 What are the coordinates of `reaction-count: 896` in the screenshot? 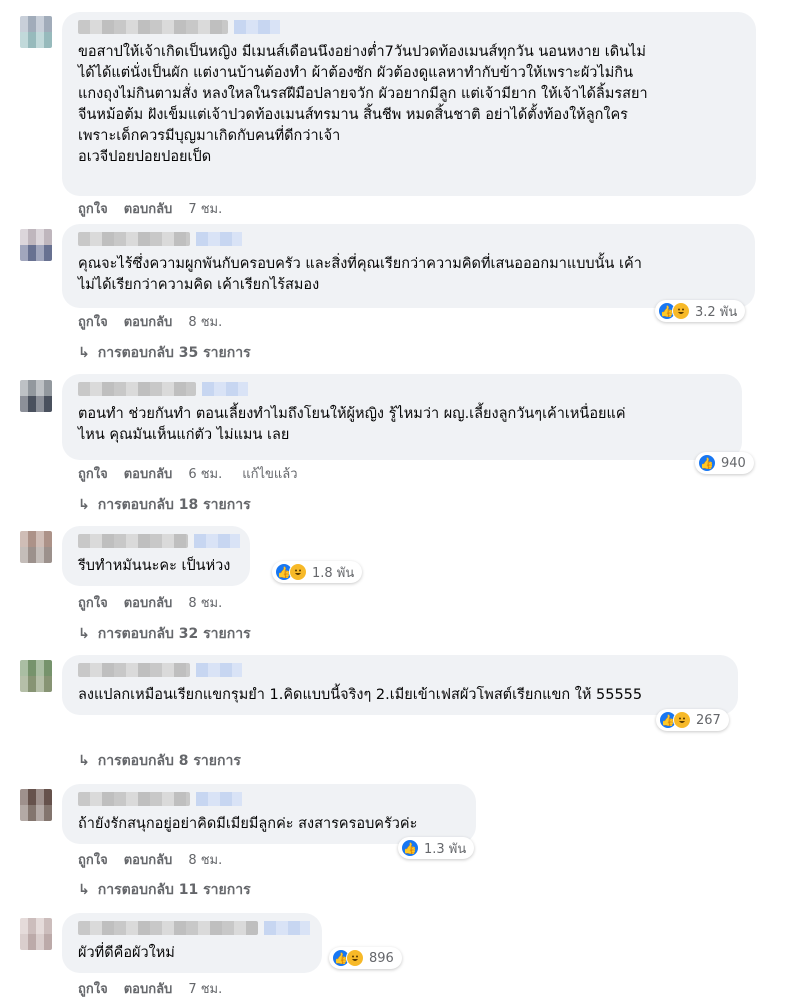 It's located at (381, 958).